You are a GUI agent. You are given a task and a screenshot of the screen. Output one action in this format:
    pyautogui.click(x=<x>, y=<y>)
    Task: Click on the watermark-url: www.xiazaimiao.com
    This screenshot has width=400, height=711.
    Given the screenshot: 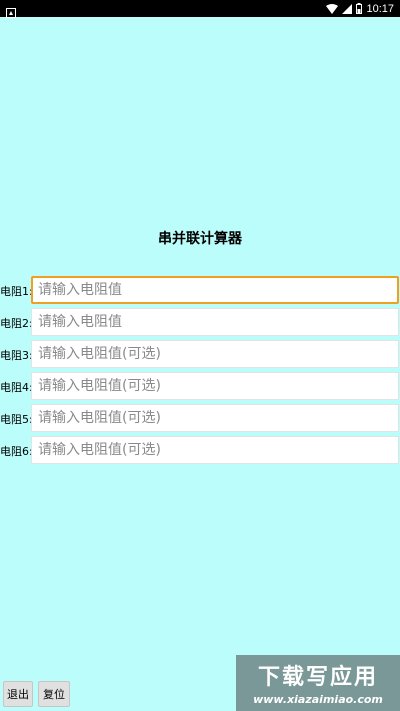 What is the action you would take?
    pyautogui.click(x=318, y=699)
    